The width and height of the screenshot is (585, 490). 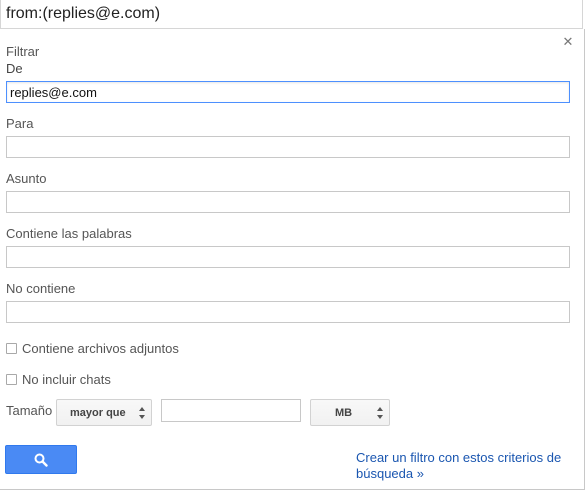 I want to click on subject-label: Asunto, so click(x=26, y=178).